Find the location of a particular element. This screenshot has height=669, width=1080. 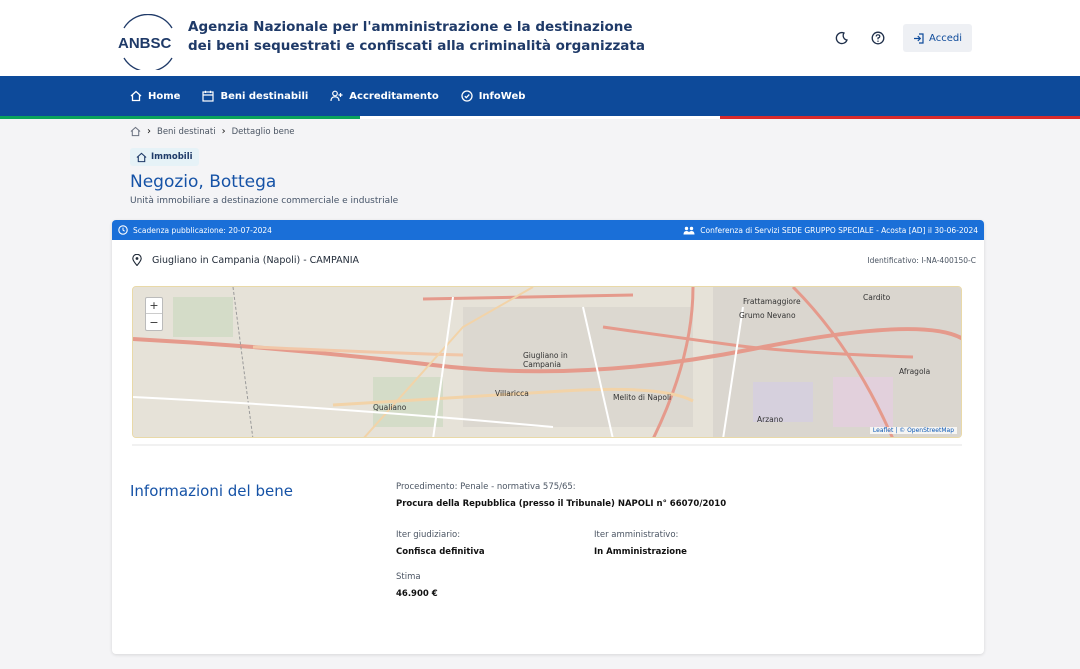

login-label: Accedi is located at coordinates (945, 38).